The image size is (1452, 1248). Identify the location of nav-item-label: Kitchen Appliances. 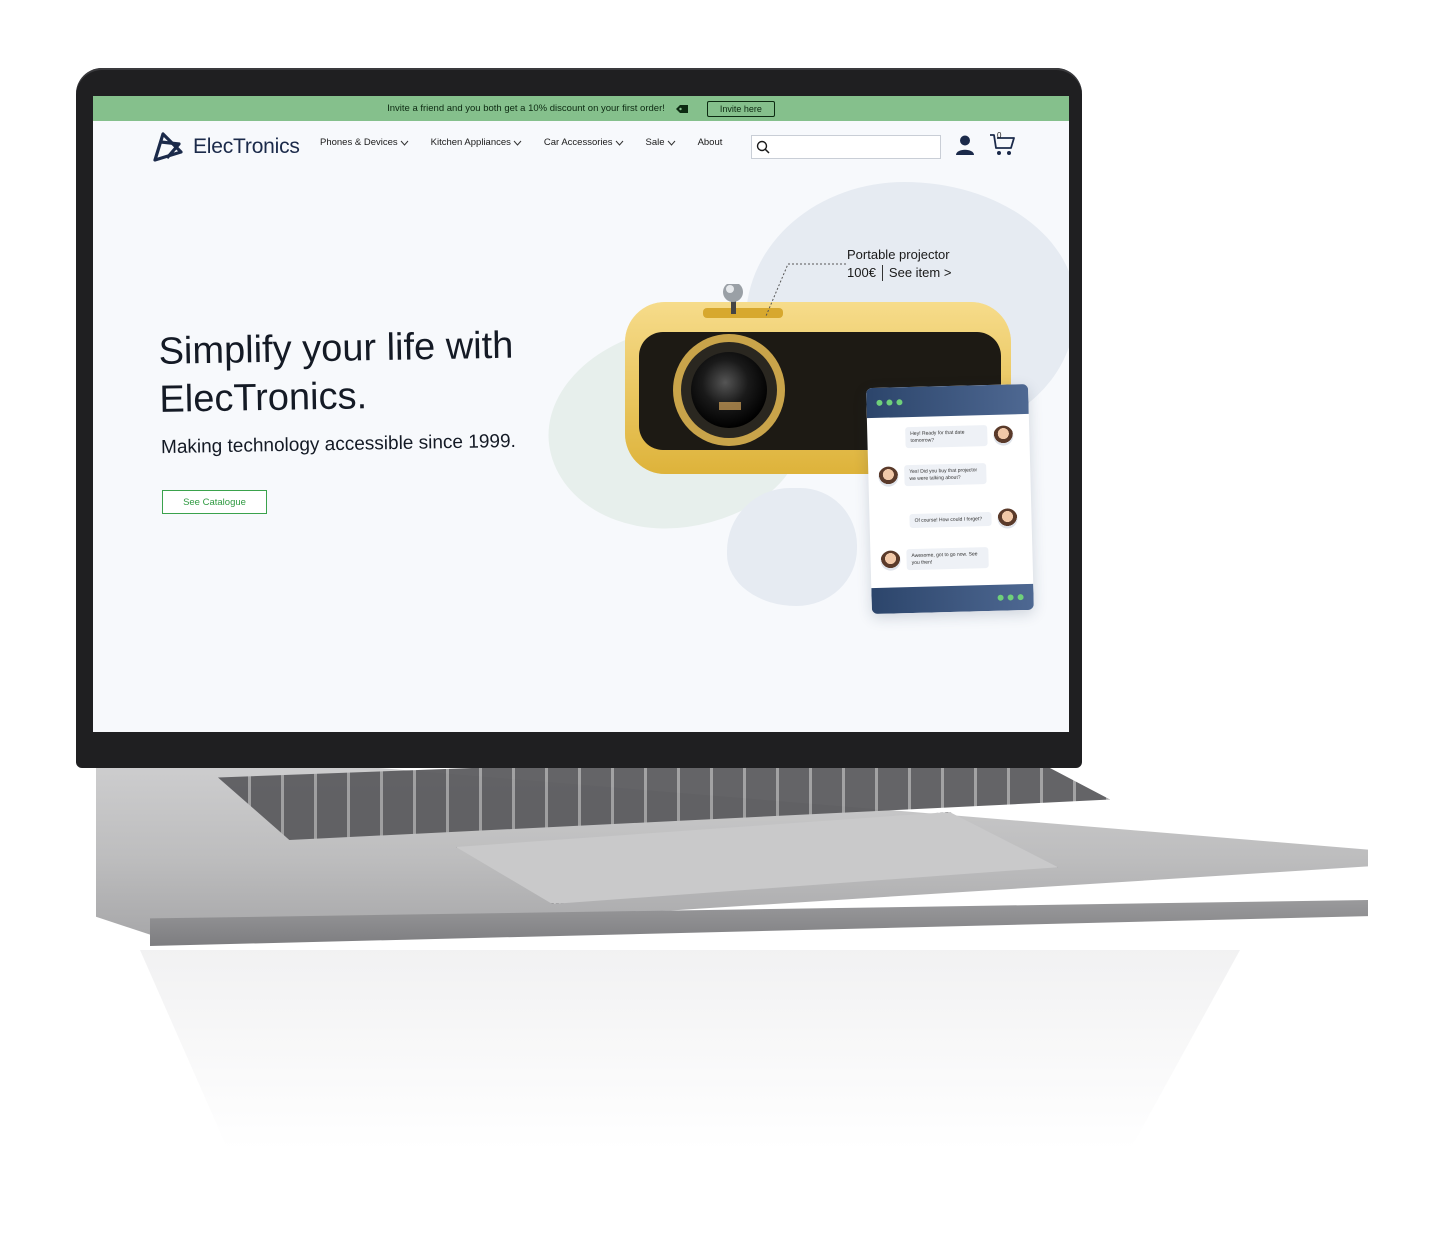
(470, 142).